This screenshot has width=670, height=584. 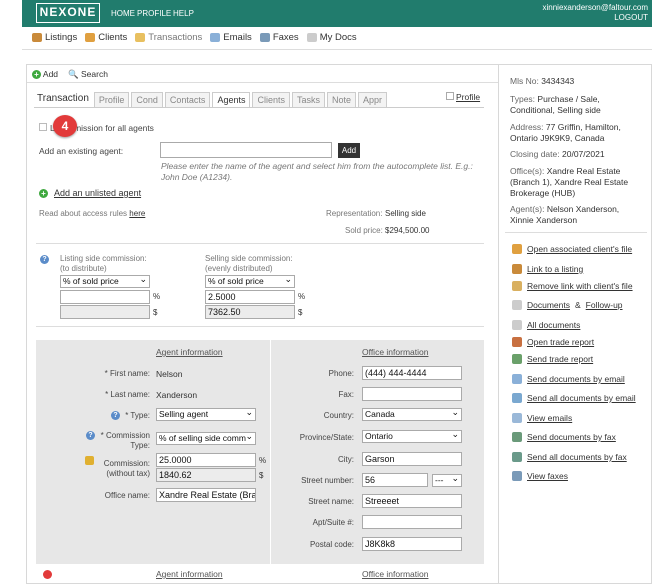 I want to click on phone-input: (444) 444-4444, so click(x=412, y=373).